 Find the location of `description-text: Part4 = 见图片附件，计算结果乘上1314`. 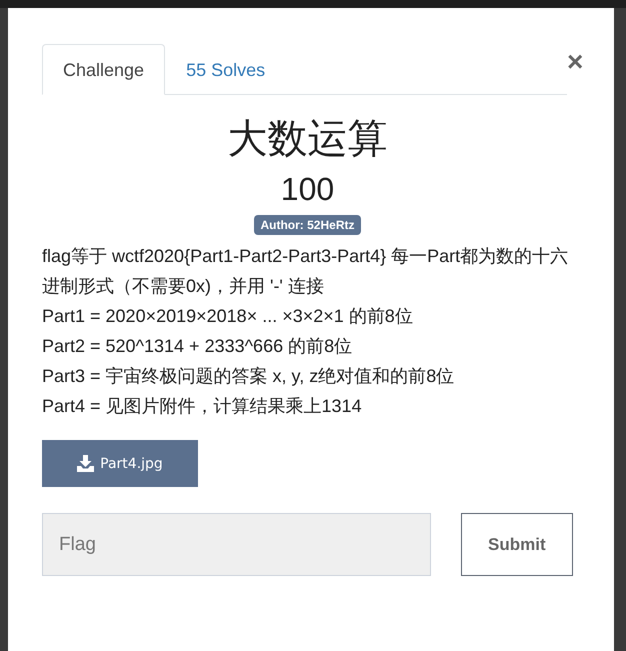

description-text: Part4 = 见图片附件，计算结果乘上1314 is located at coordinates (202, 406).